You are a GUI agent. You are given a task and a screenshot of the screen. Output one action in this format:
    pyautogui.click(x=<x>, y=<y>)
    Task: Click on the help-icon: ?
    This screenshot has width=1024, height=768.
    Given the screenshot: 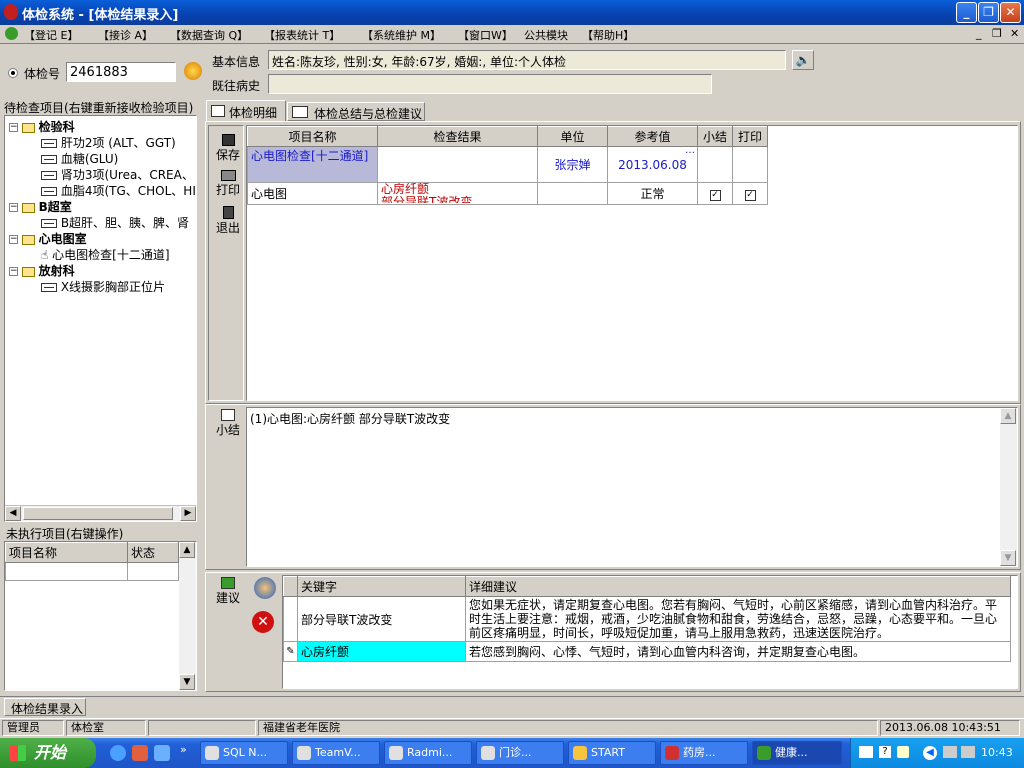 What is the action you would take?
    pyautogui.click(x=885, y=752)
    